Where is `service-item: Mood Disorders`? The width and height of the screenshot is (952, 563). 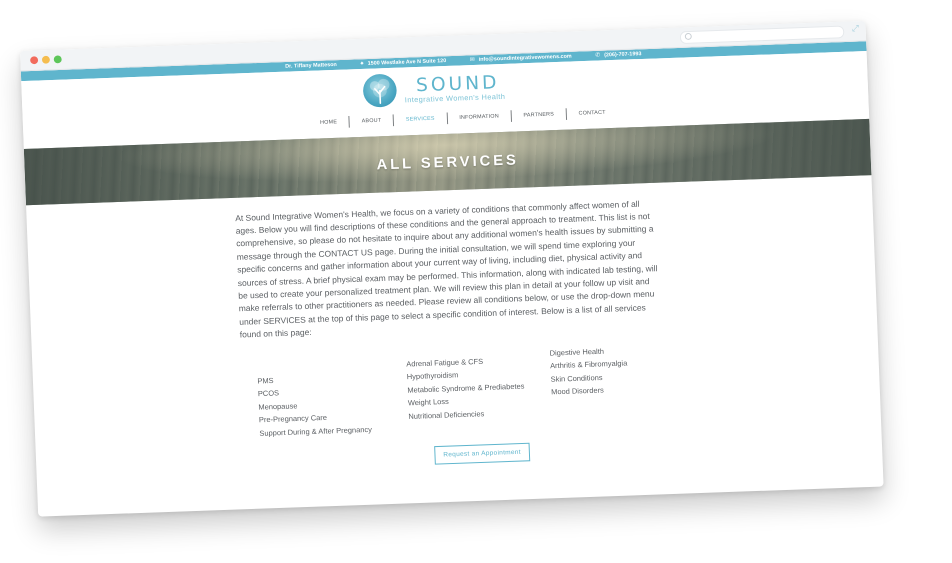 service-item: Mood Disorders is located at coordinates (590, 391).